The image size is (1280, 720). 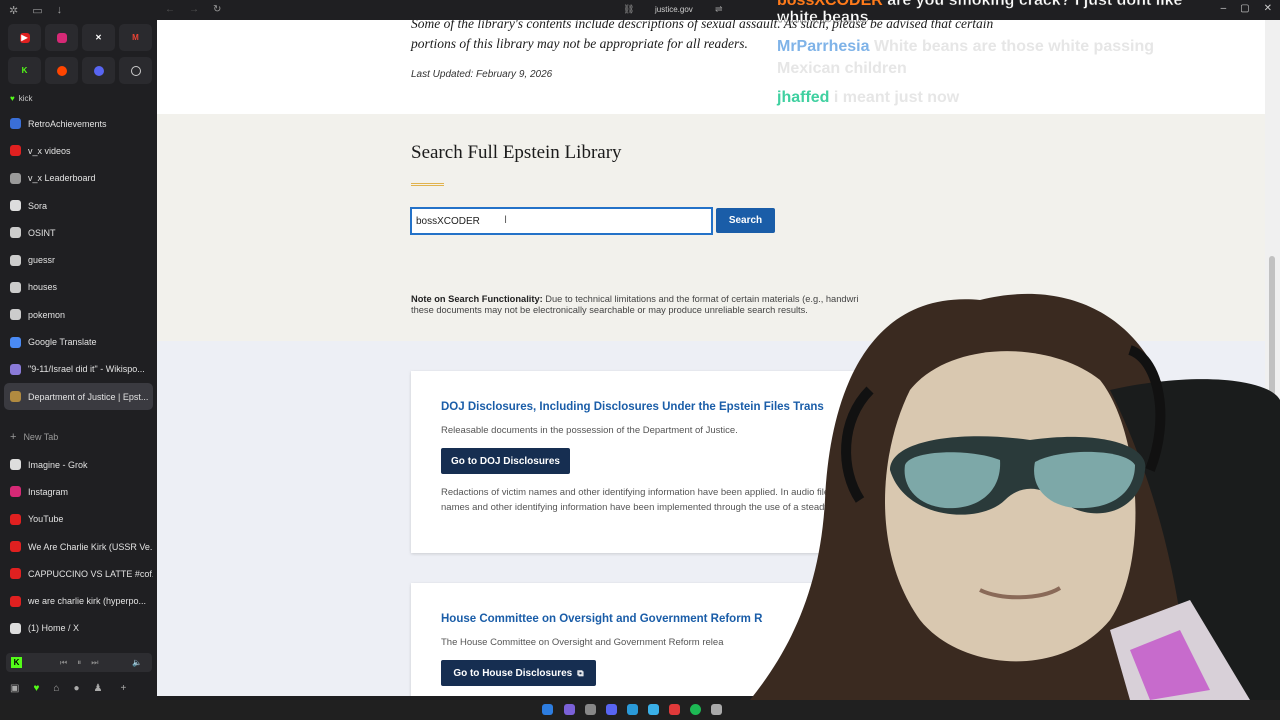 I want to click on discord-icon, so click(x=611, y=709).